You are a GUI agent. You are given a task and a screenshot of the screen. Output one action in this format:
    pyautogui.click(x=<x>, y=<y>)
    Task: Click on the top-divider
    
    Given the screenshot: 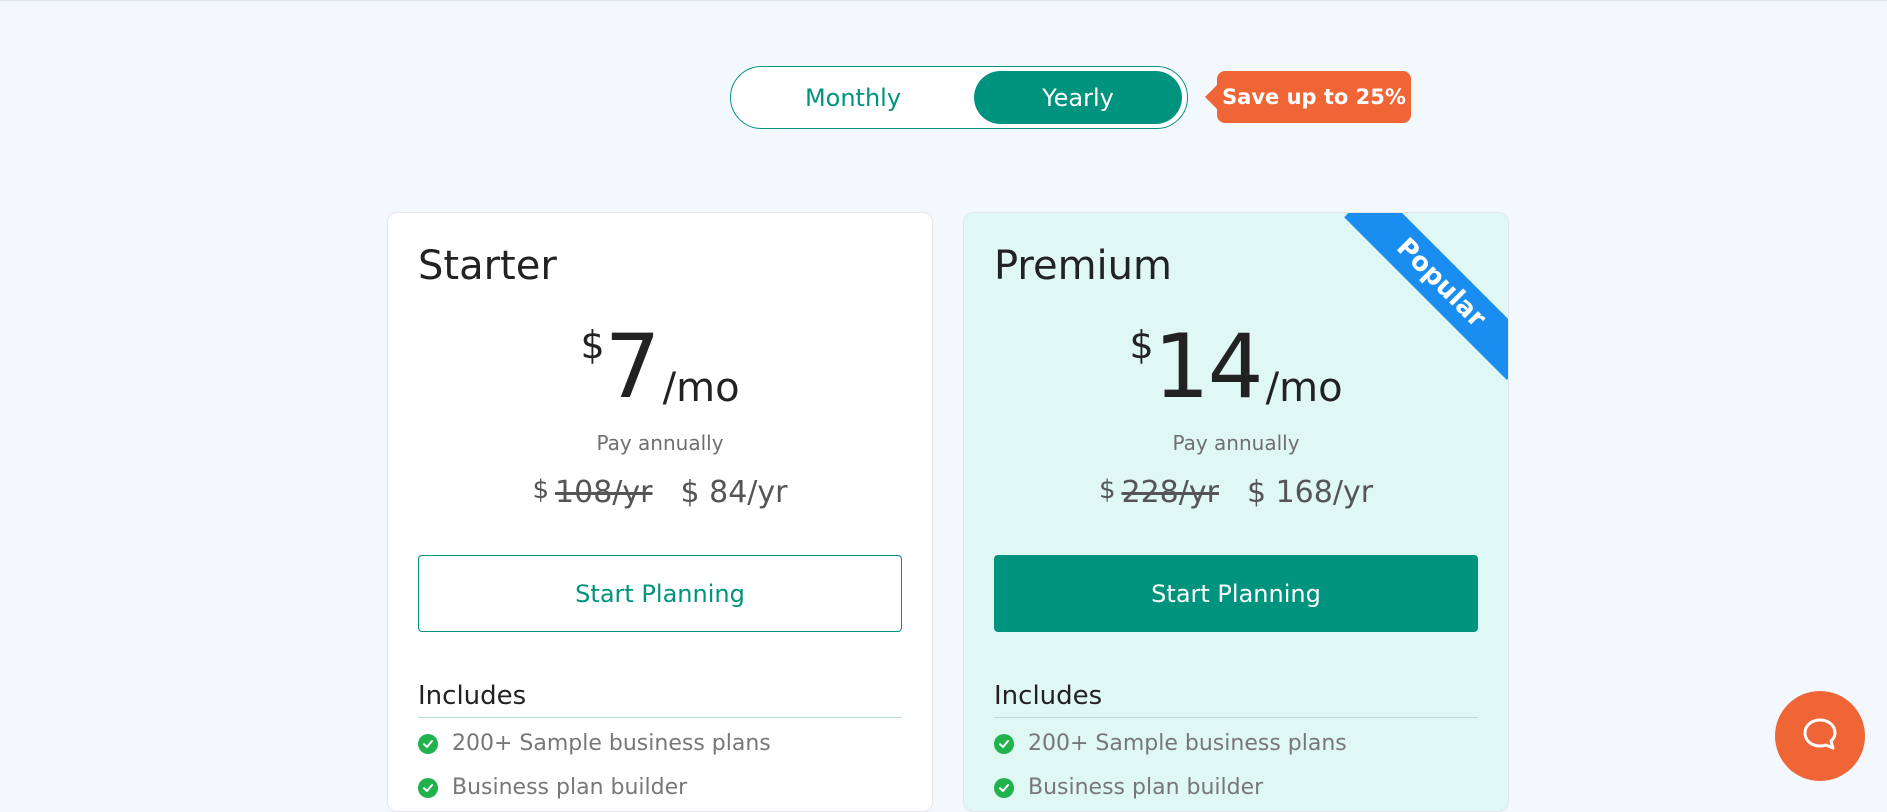 What is the action you would take?
    pyautogui.click(x=943, y=0)
    